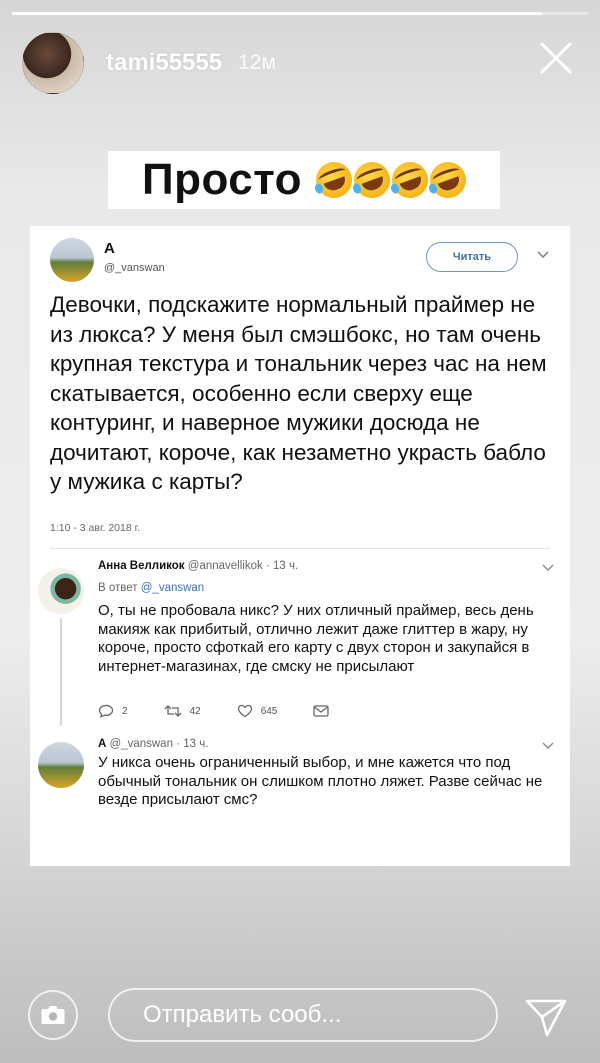  I want to click on camera-button, so click(53, 1015).